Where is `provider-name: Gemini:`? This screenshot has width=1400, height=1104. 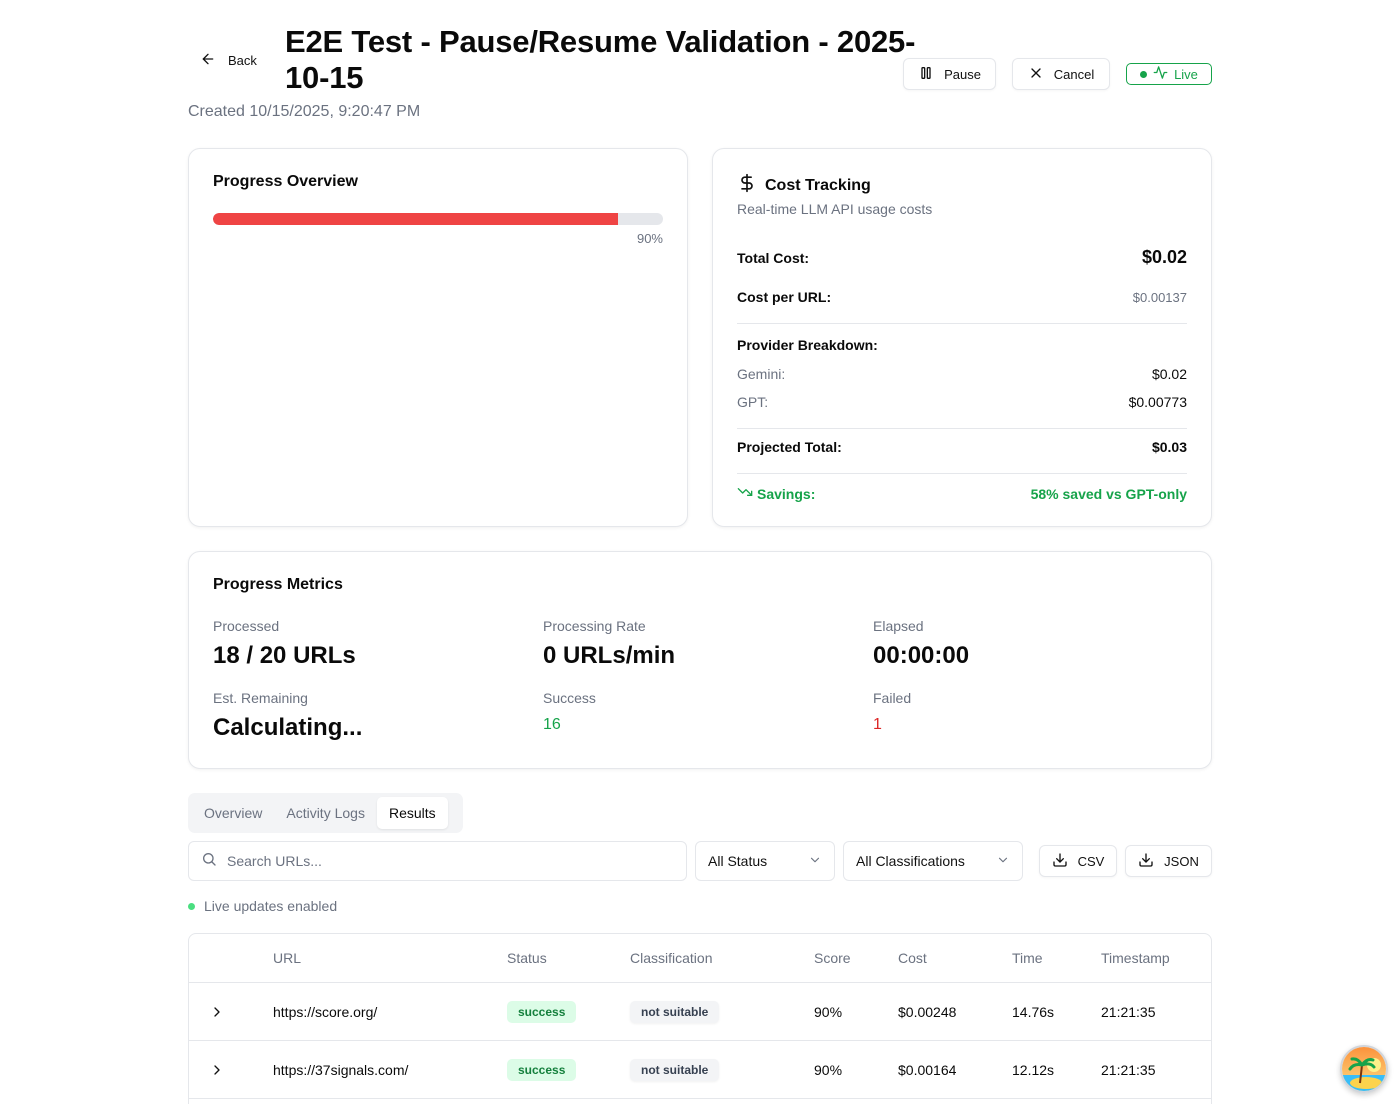 provider-name: Gemini: is located at coordinates (761, 374).